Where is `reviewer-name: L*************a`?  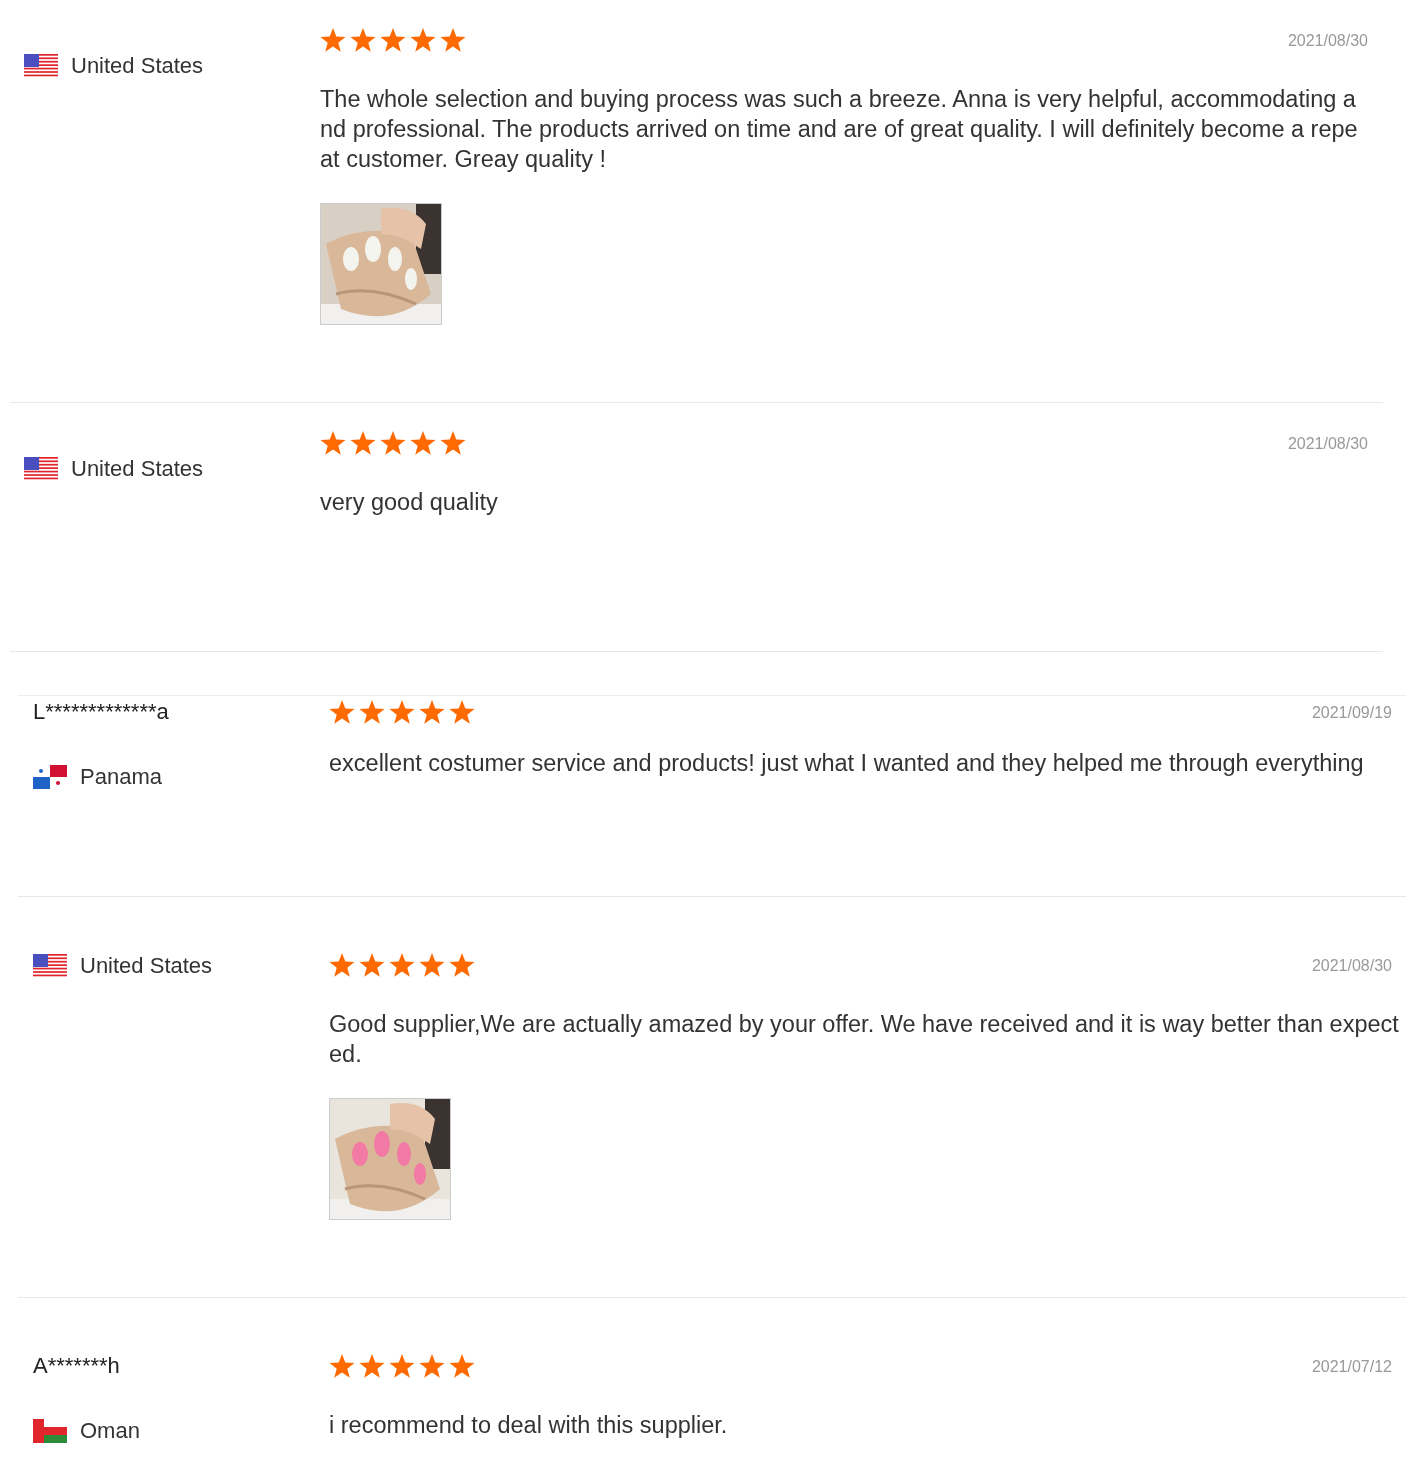 reviewer-name: L*************a is located at coordinates (101, 712).